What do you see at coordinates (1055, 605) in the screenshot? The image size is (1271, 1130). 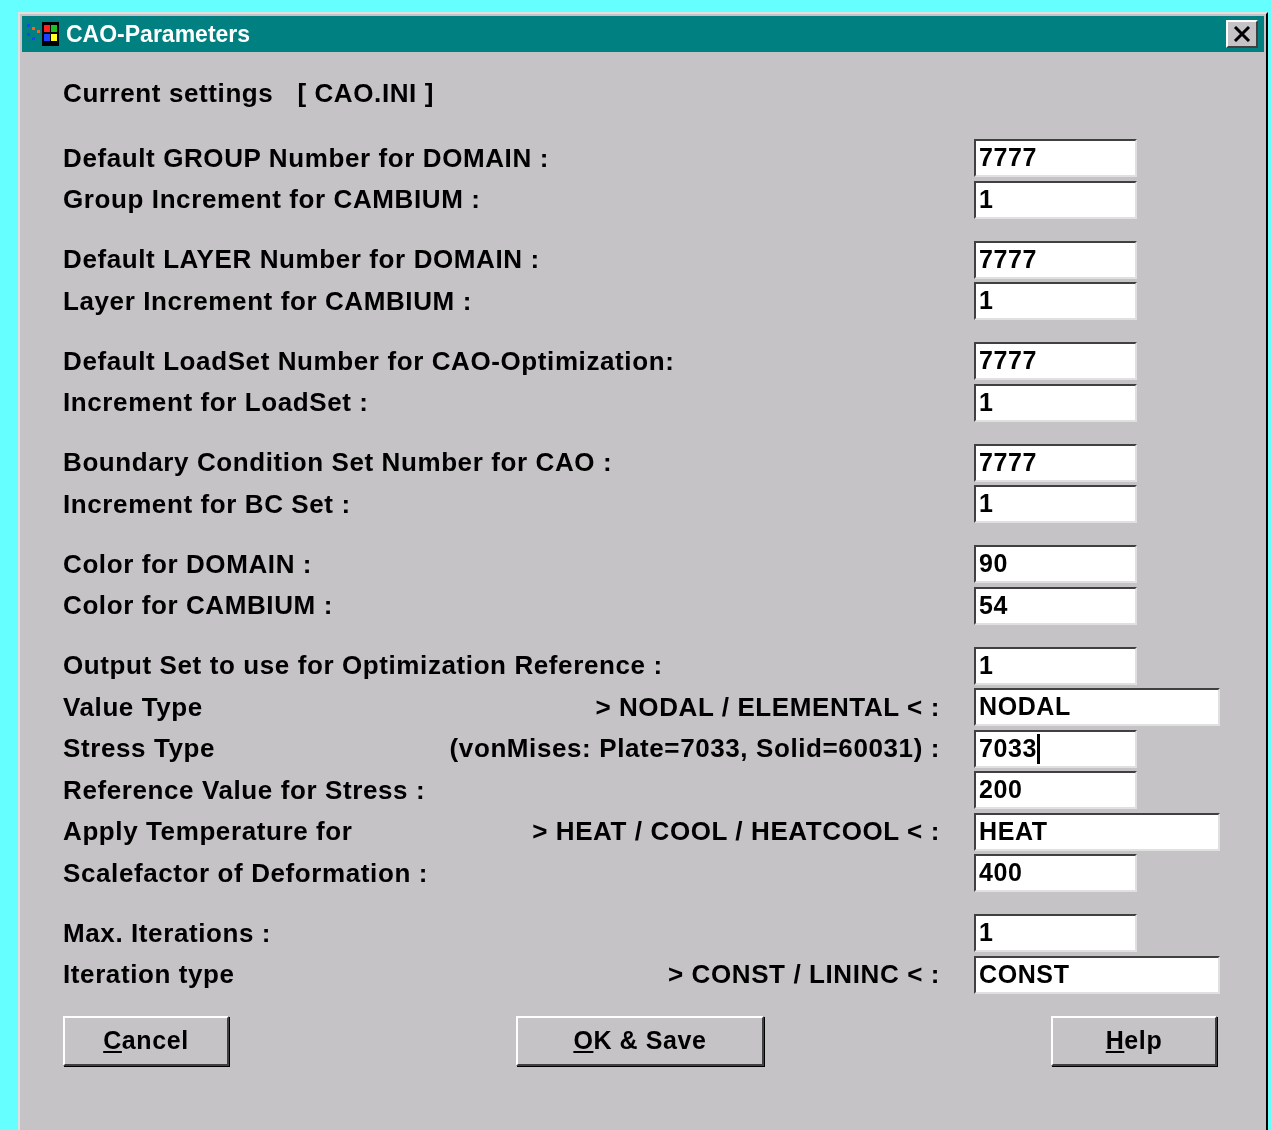 I see `input-field: 54` at bounding box center [1055, 605].